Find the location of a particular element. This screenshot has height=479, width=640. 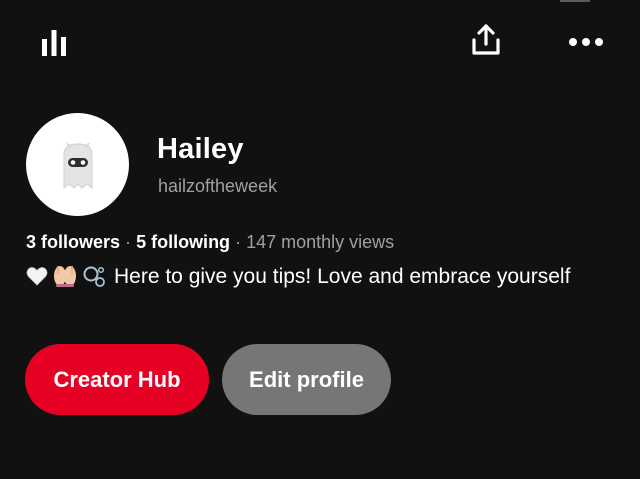

analytics-button is located at coordinates (54, 42).